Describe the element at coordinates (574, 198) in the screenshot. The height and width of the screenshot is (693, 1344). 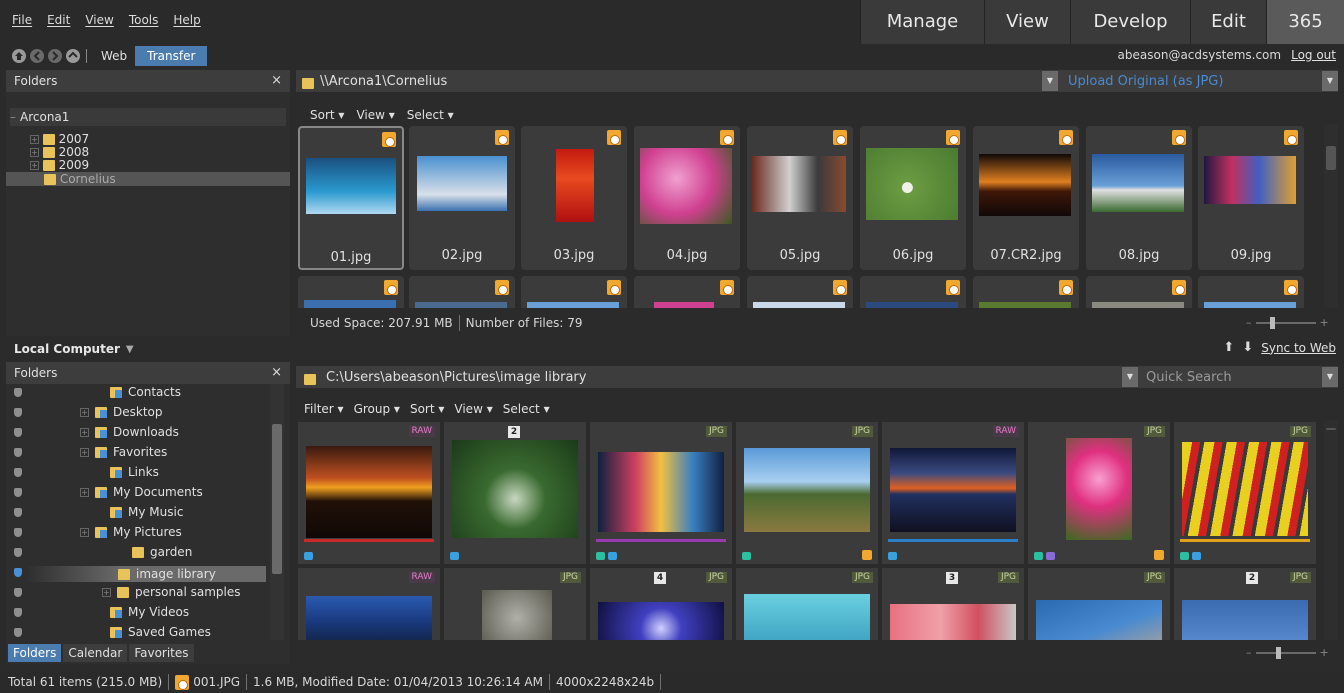
I see `thumbnail: 03.jpg` at that location.